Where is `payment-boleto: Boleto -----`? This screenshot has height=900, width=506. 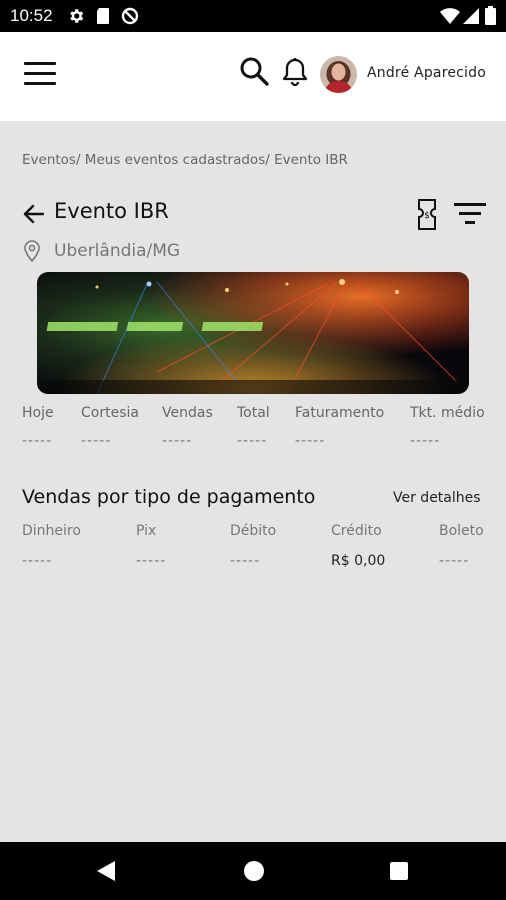 payment-boleto: Boleto ----- is located at coordinates (461, 546).